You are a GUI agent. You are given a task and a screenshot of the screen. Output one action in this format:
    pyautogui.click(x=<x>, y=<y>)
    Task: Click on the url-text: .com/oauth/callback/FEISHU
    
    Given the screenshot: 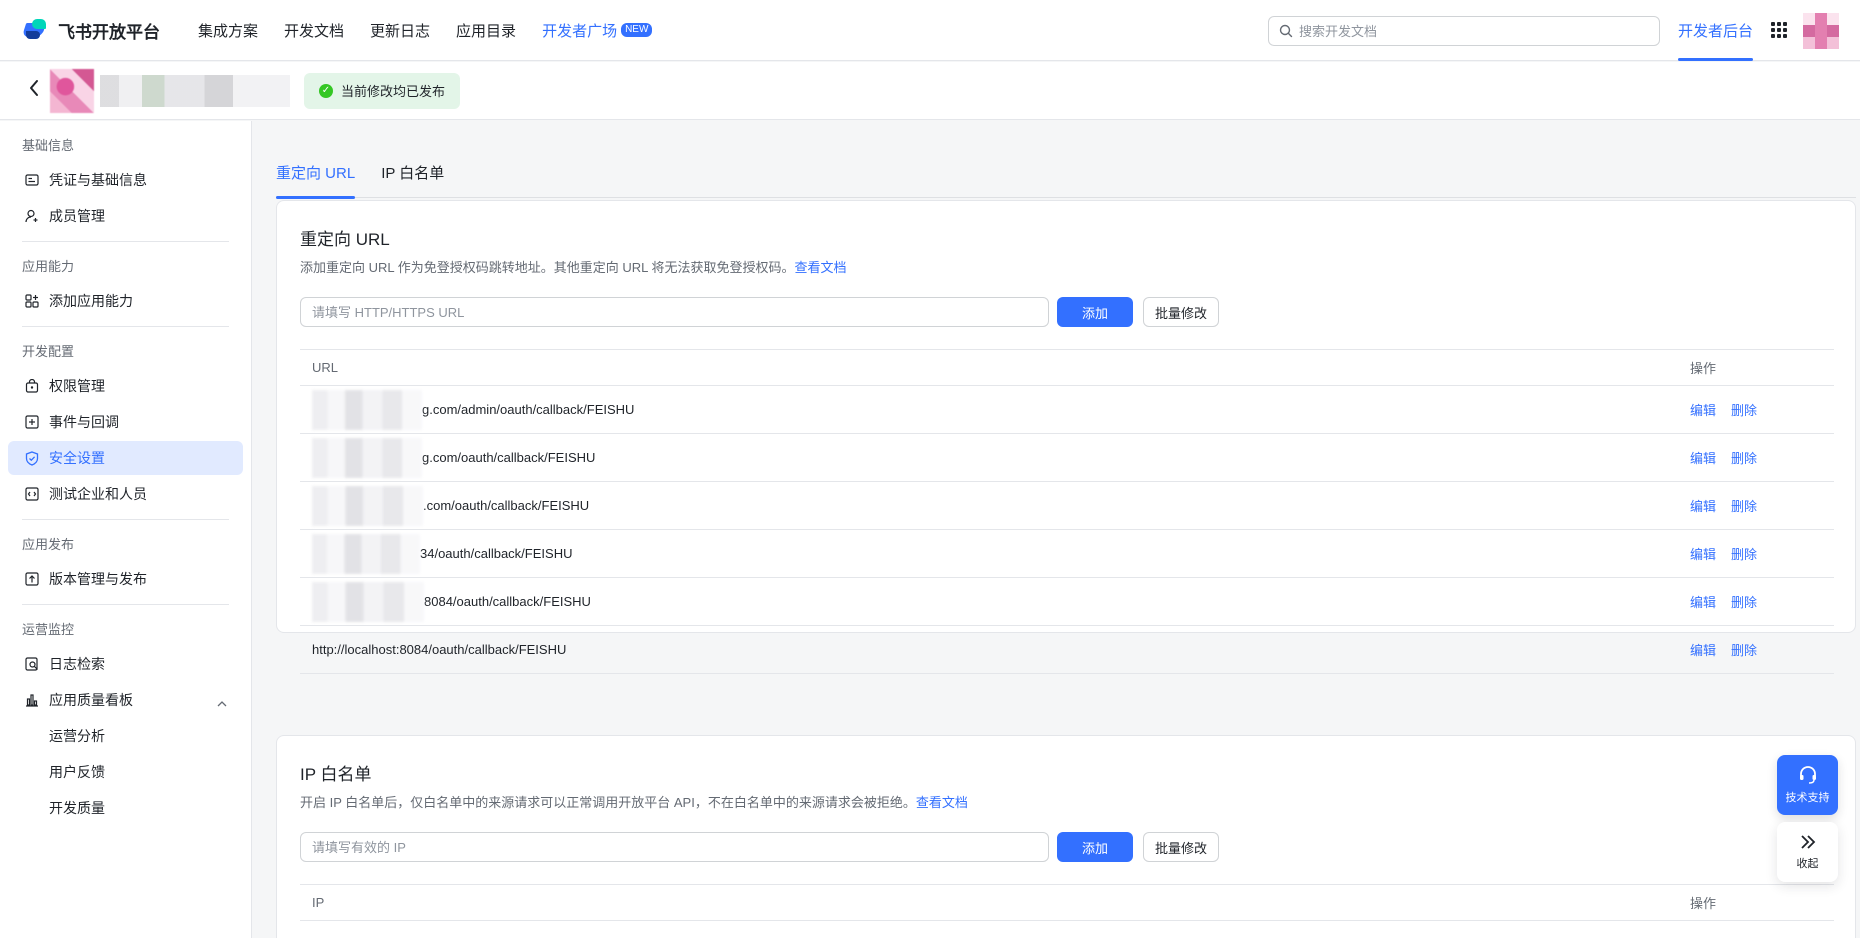 What is the action you would take?
    pyautogui.click(x=506, y=505)
    